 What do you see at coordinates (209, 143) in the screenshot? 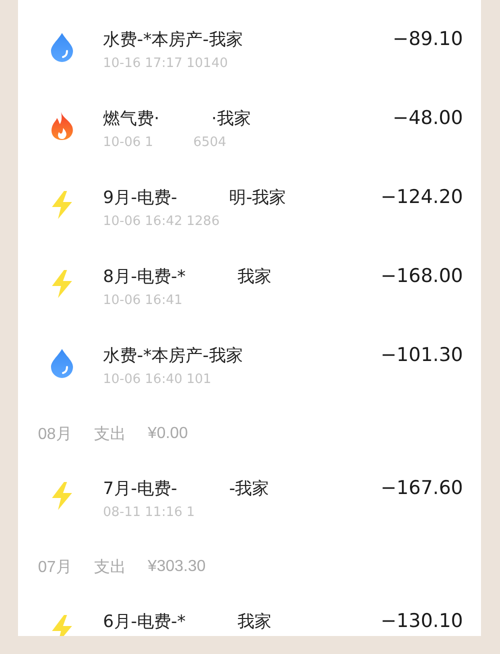
I see `entry-detail: 6504` at bounding box center [209, 143].